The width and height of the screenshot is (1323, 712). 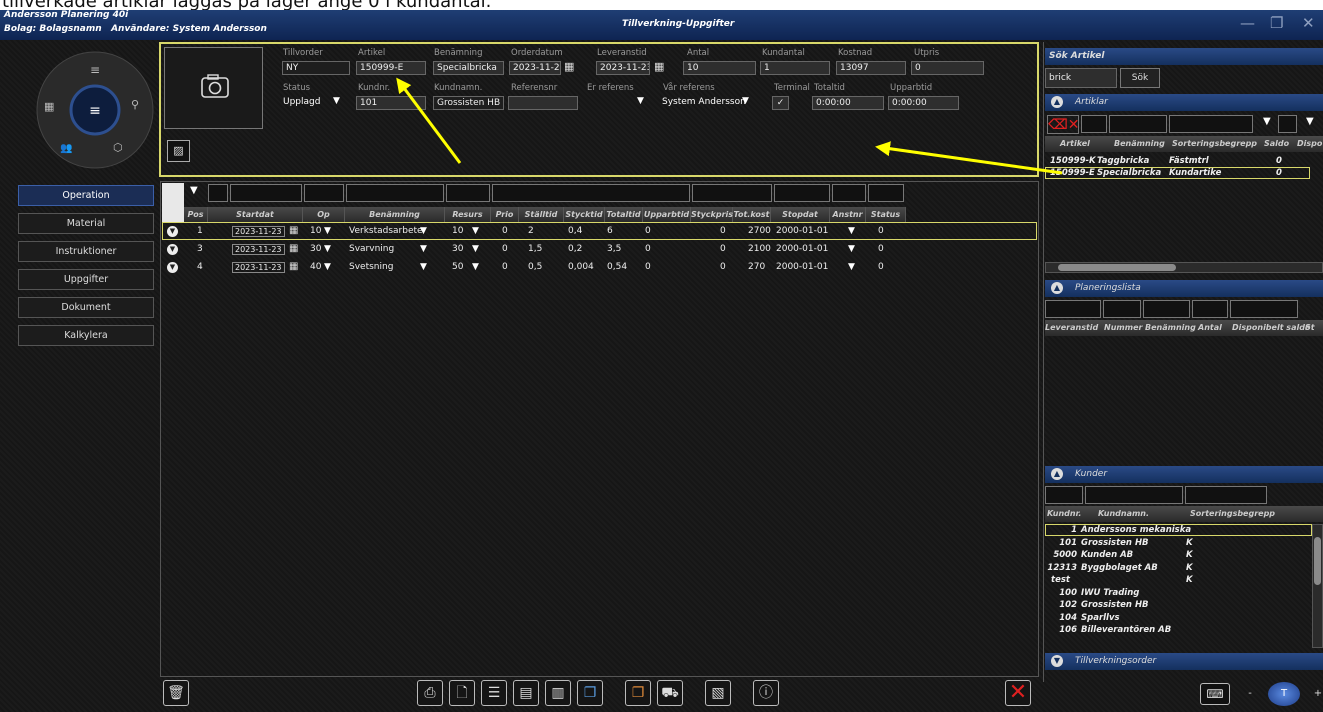 What do you see at coordinates (86, 335) in the screenshot?
I see `menu-kalkylera: Kalkylera` at bounding box center [86, 335].